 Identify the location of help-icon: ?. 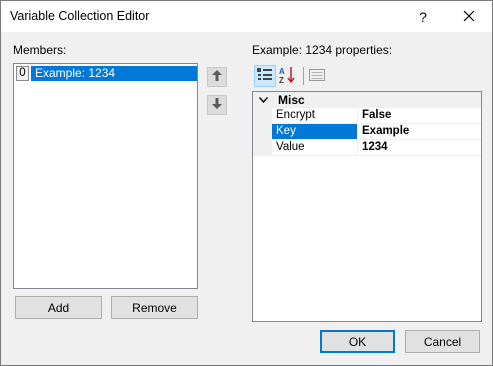
(423, 16).